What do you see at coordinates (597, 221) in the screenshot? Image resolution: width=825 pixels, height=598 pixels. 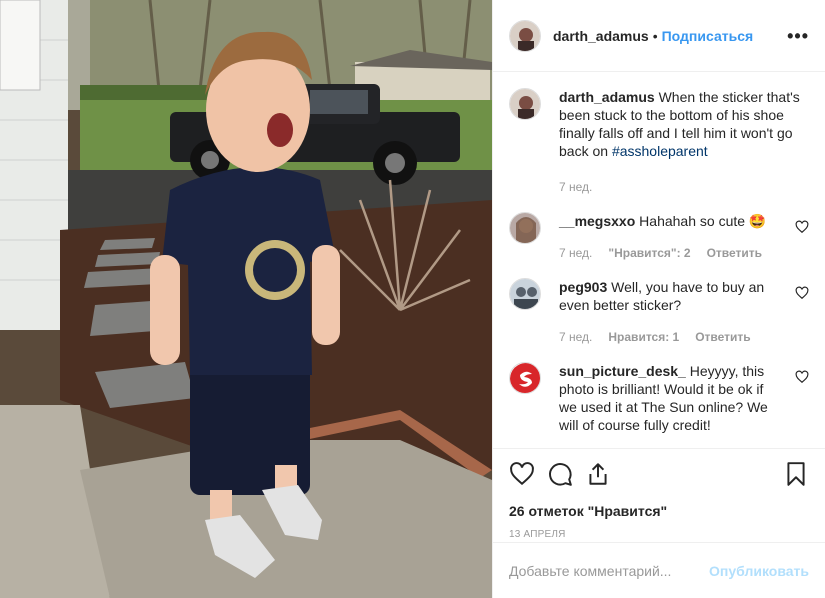 I see `comment-username: __megsxxo` at bounding box center [597, 221].